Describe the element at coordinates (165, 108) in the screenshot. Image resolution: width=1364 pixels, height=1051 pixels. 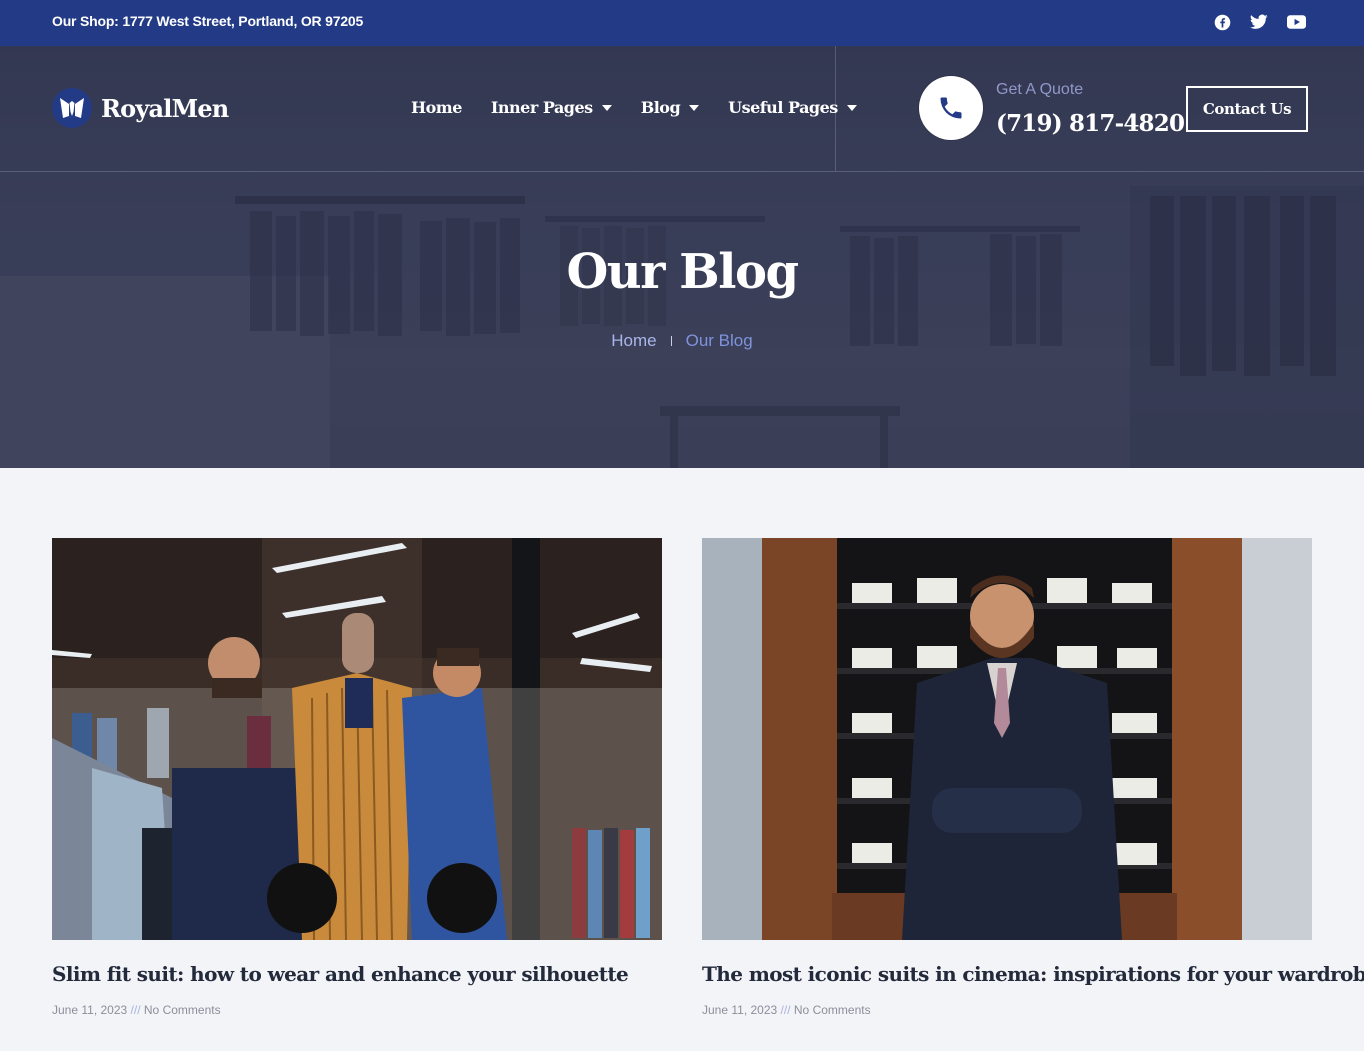
I see `logo-text: RoyalMen` at that location.